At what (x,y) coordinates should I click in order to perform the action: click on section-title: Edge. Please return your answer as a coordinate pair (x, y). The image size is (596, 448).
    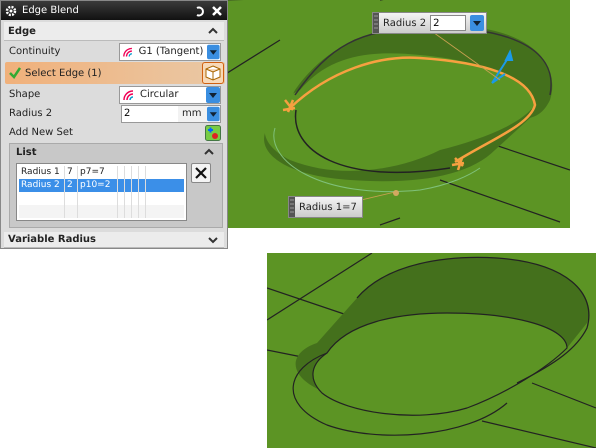
    Looking at the image, I should click on (22, 31).